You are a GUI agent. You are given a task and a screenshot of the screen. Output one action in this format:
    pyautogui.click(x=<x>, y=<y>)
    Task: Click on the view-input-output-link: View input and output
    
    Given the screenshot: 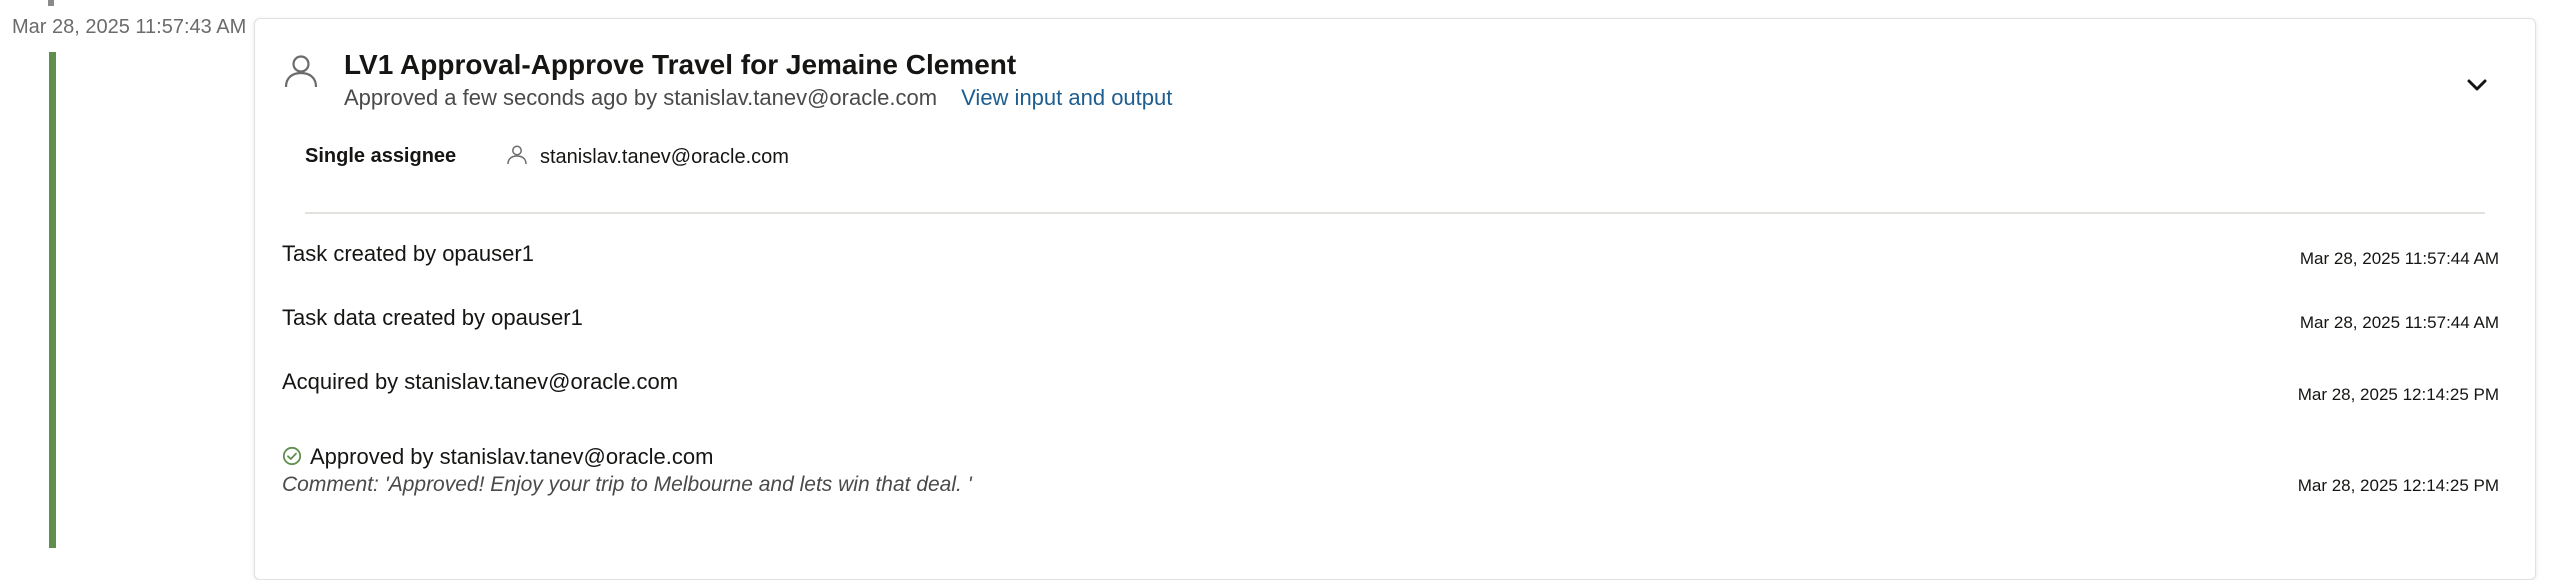 What is the action you would take?
    pyautogui.click(x=1066, y=97)
    